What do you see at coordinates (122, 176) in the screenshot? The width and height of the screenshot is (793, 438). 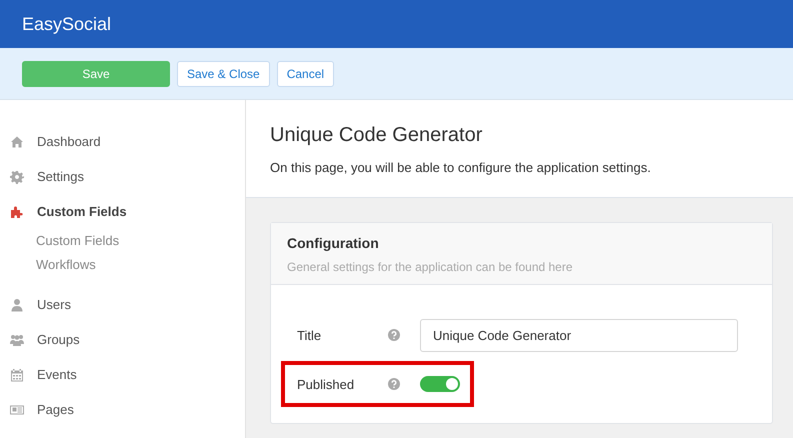 I see `sidebar-item: Settings` at bounding box center [122, 176].